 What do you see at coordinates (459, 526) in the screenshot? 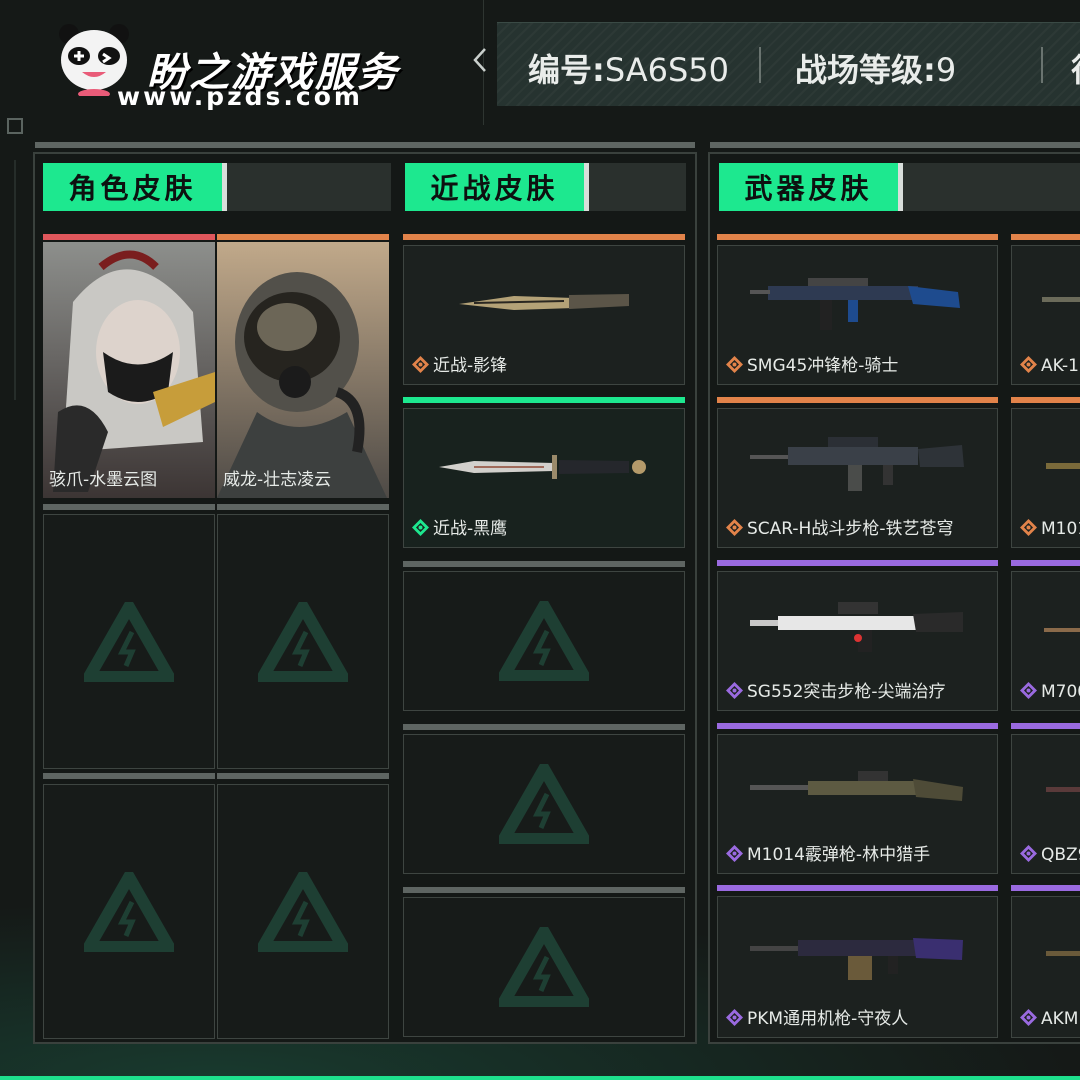
I see `item-caption: 近战-黑鹰` at bounding box center [459, 526].